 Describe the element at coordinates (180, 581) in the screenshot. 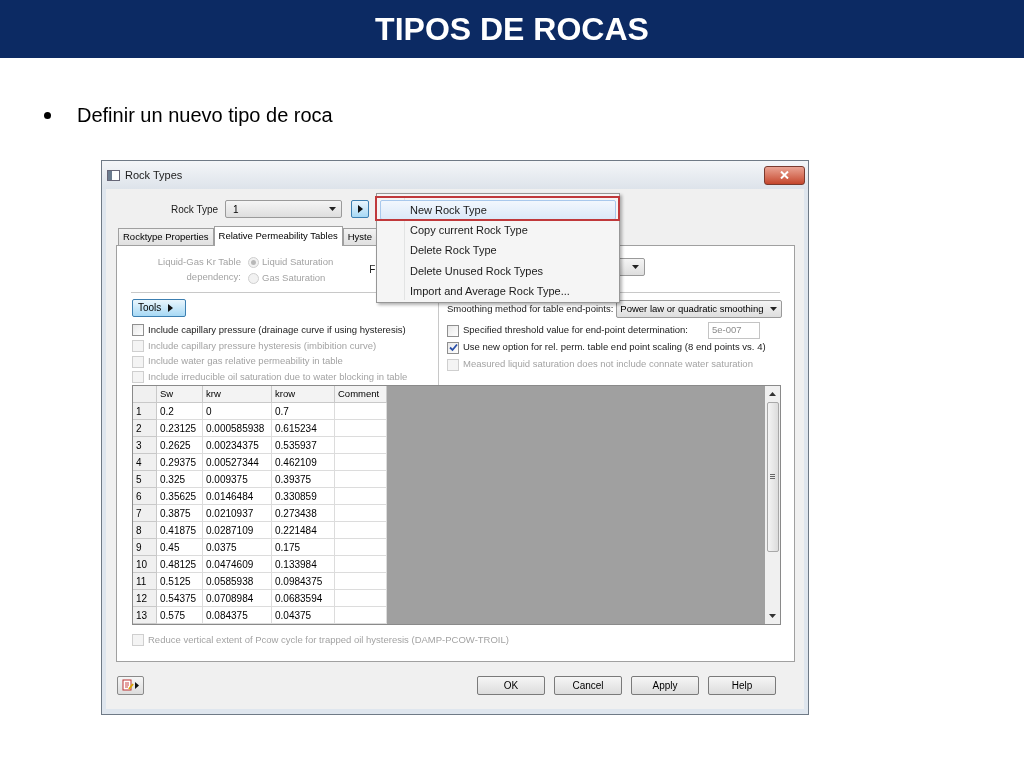

I see `table-cell: 0.5125` at that location.